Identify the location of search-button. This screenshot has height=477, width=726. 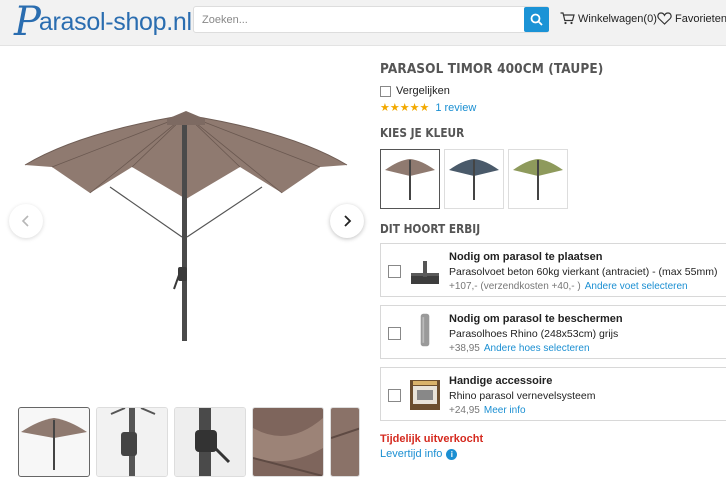
(536, 19).